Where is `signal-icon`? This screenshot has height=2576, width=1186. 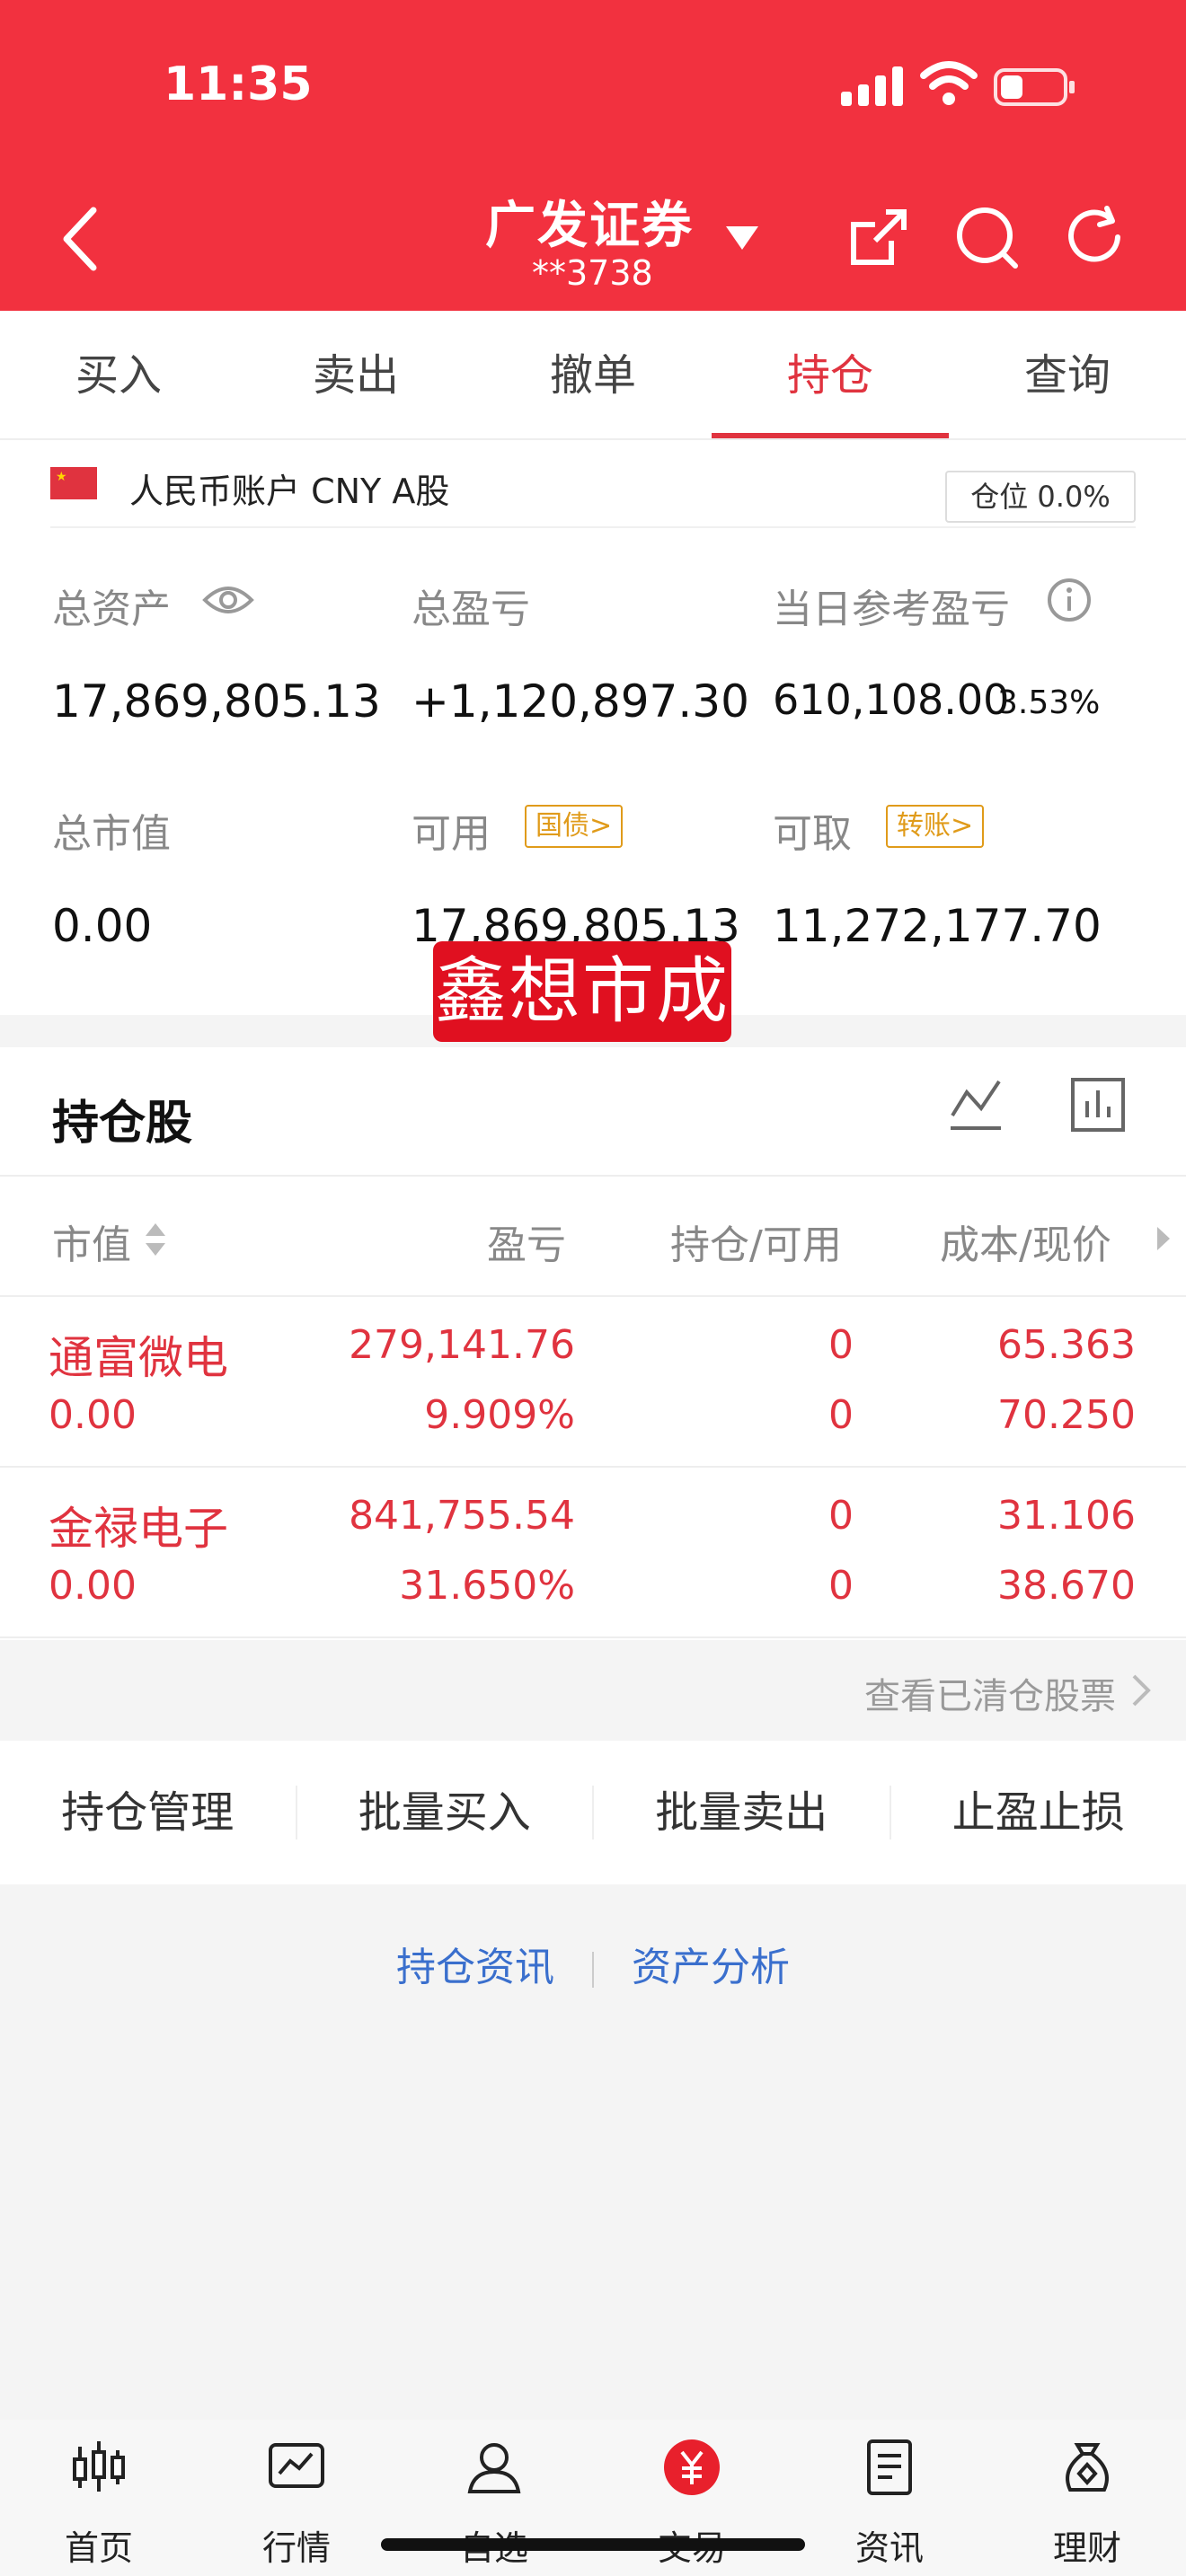
signal-icon is located at coordinates (872, 85).